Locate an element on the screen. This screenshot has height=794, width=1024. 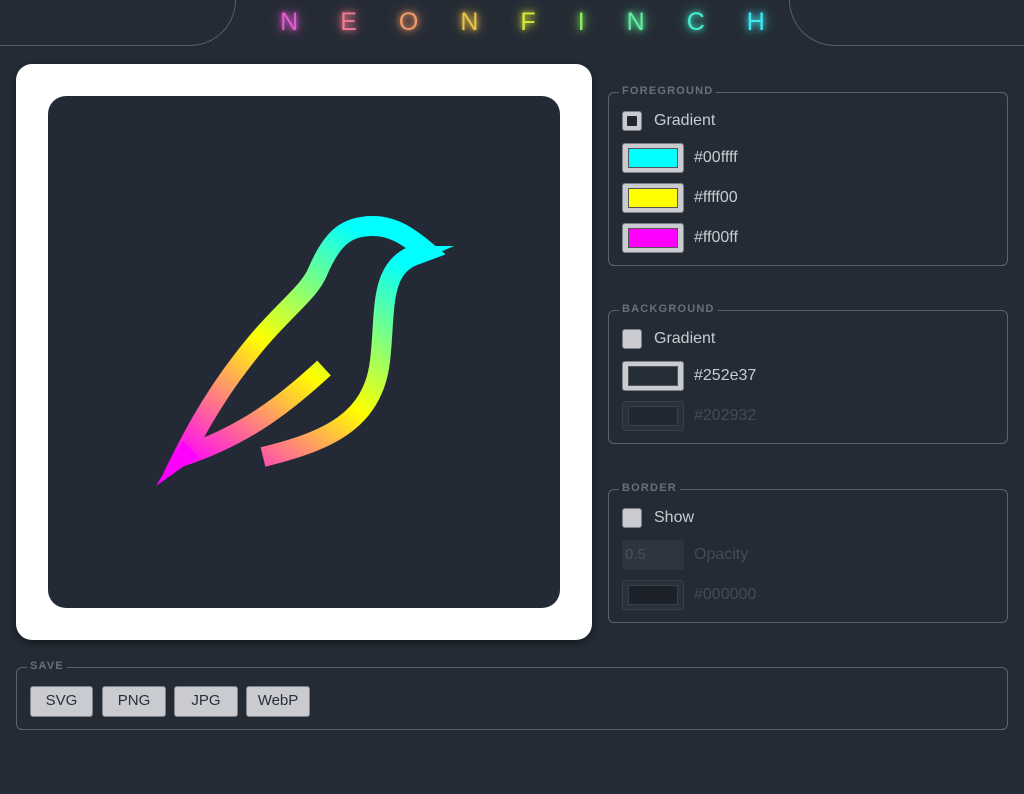
title-letter: E is located at coordinates (359, 22).